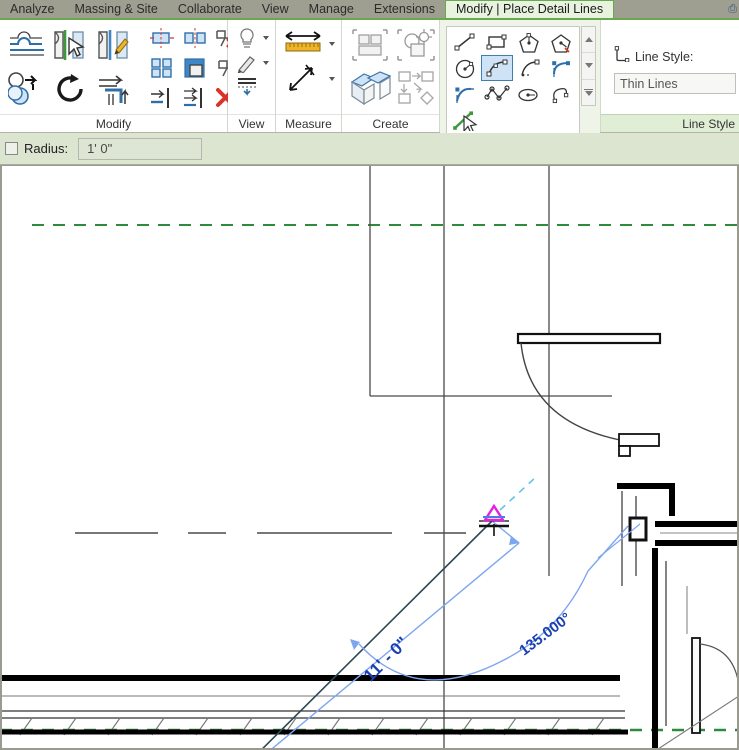  Describe the element at coordinates (308, 44) in the screenshot. I see `measure-between-references-tool` at that location.